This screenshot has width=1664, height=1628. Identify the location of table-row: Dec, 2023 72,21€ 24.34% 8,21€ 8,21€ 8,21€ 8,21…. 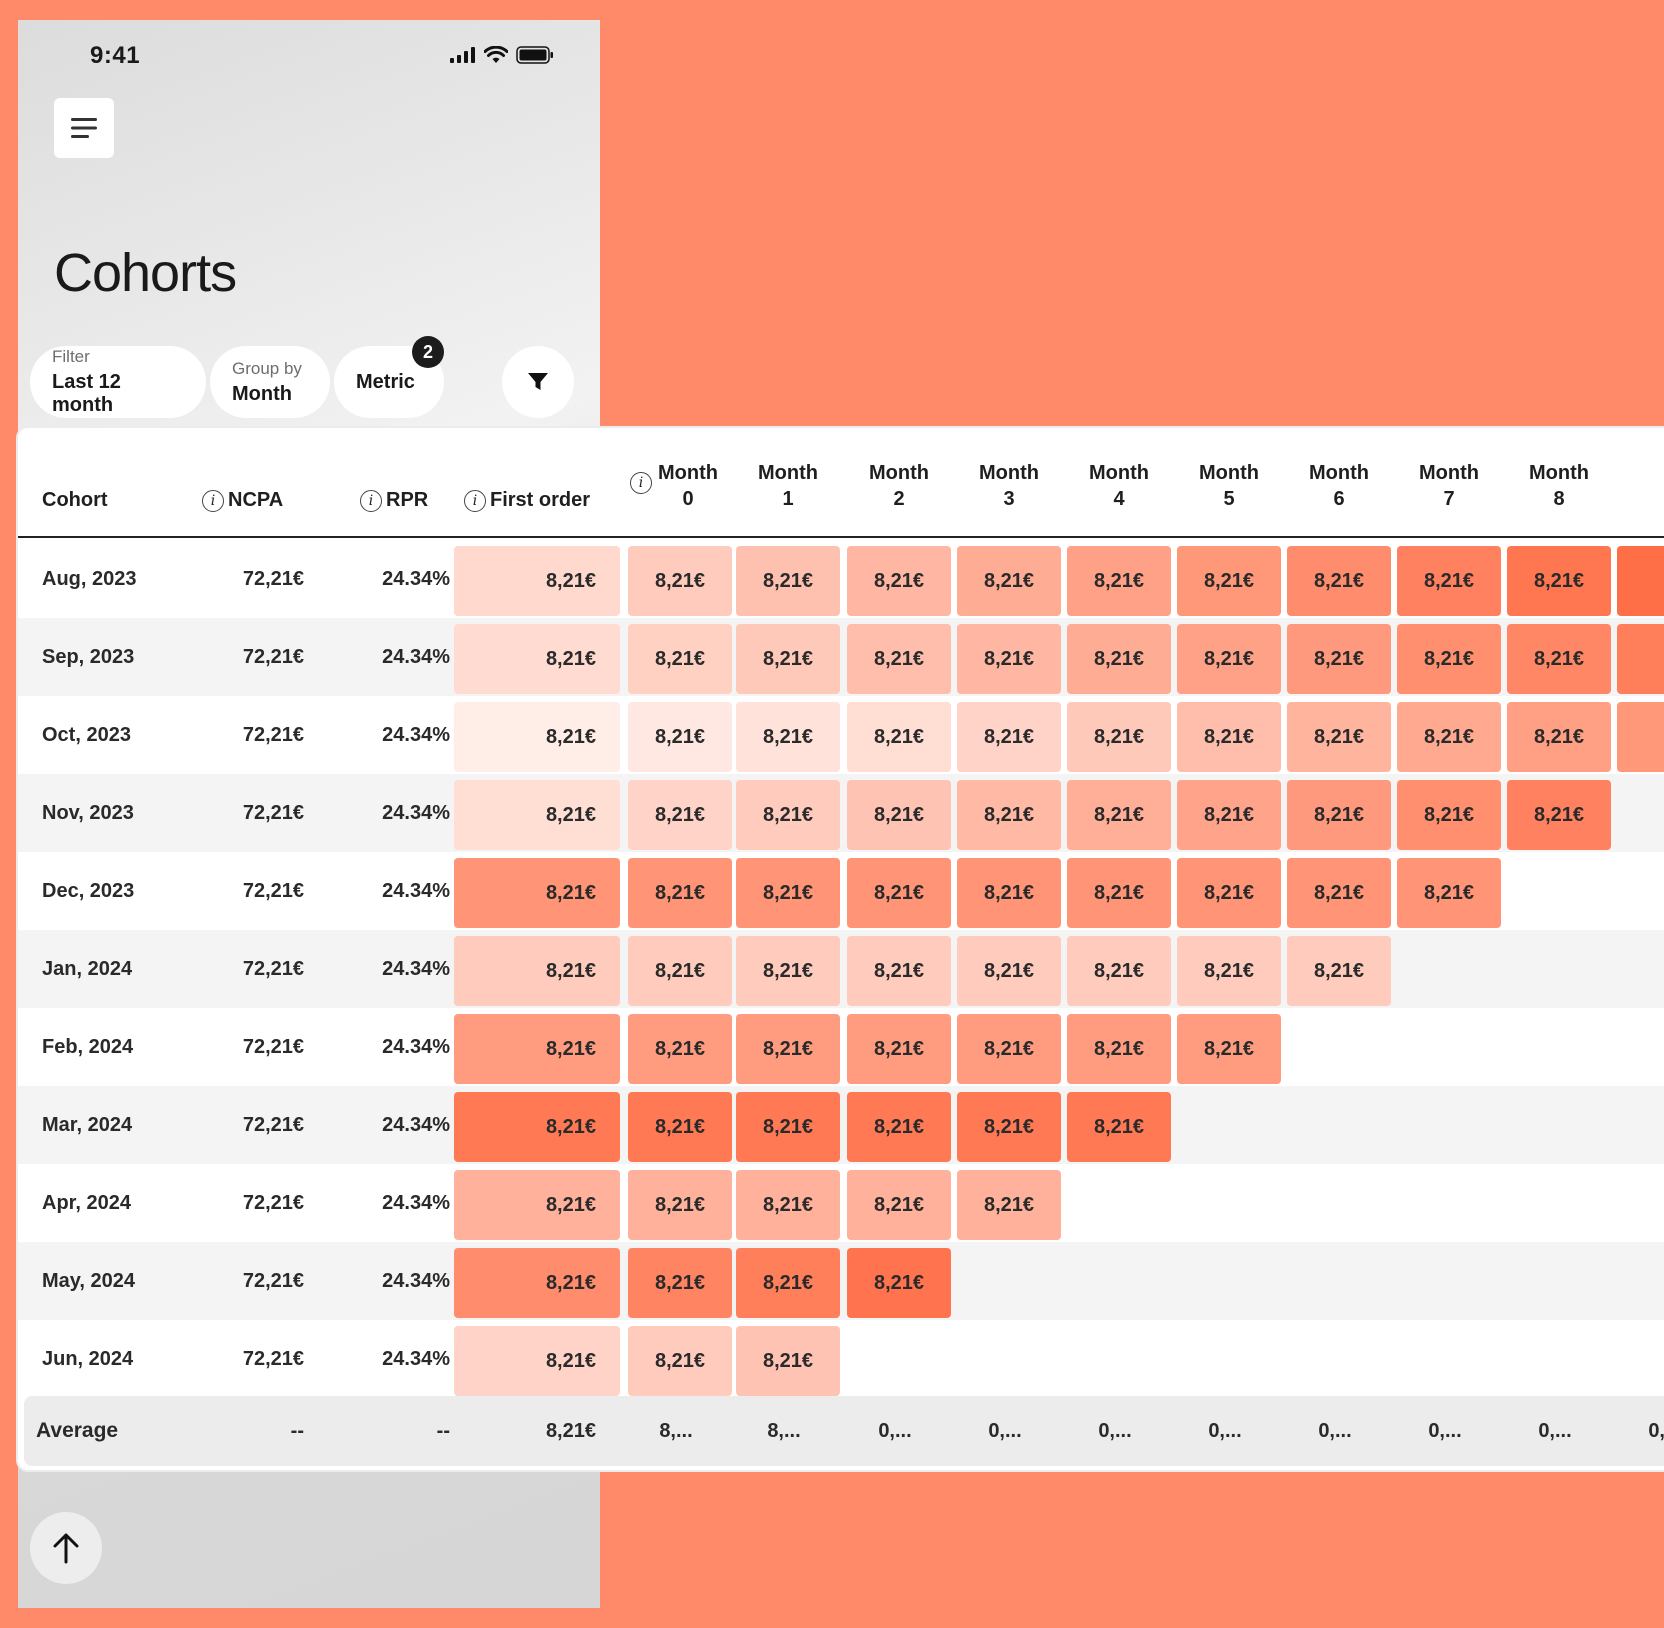
(841, 891).